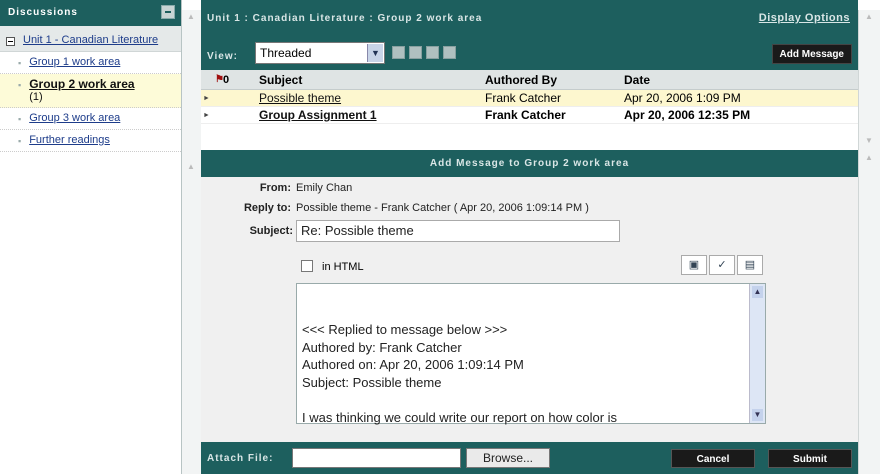 Image resolution: width=880 pixels, height=474 pixels. What do you see at coordinates (372, 115) in the screenshot?
I see `message-subject-link: Group Assignment 1` at bounding box center [372, 115].